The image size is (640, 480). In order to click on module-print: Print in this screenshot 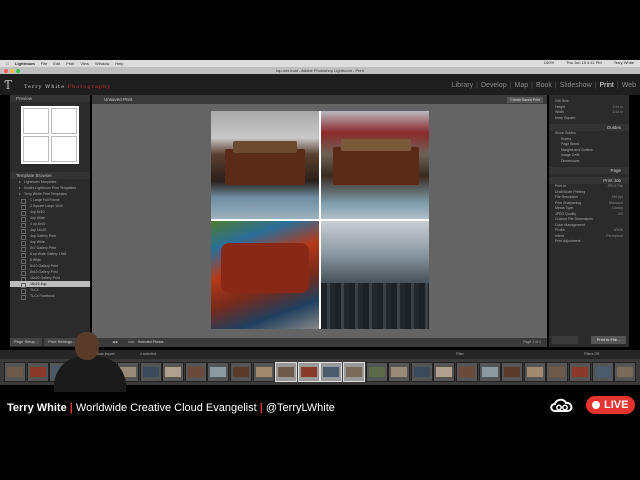, I will do `click(606, 85)`.